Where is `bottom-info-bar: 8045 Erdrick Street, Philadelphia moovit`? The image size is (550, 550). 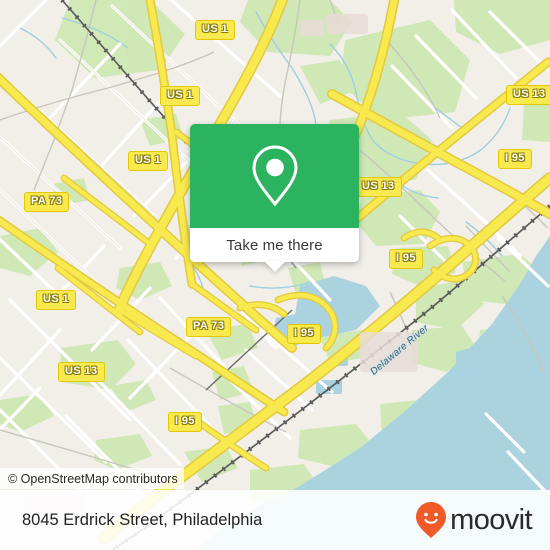
bottom-info-bar: 8045 Erdrick Street, Philadelphia moovit is located at coordinates (275, 520).